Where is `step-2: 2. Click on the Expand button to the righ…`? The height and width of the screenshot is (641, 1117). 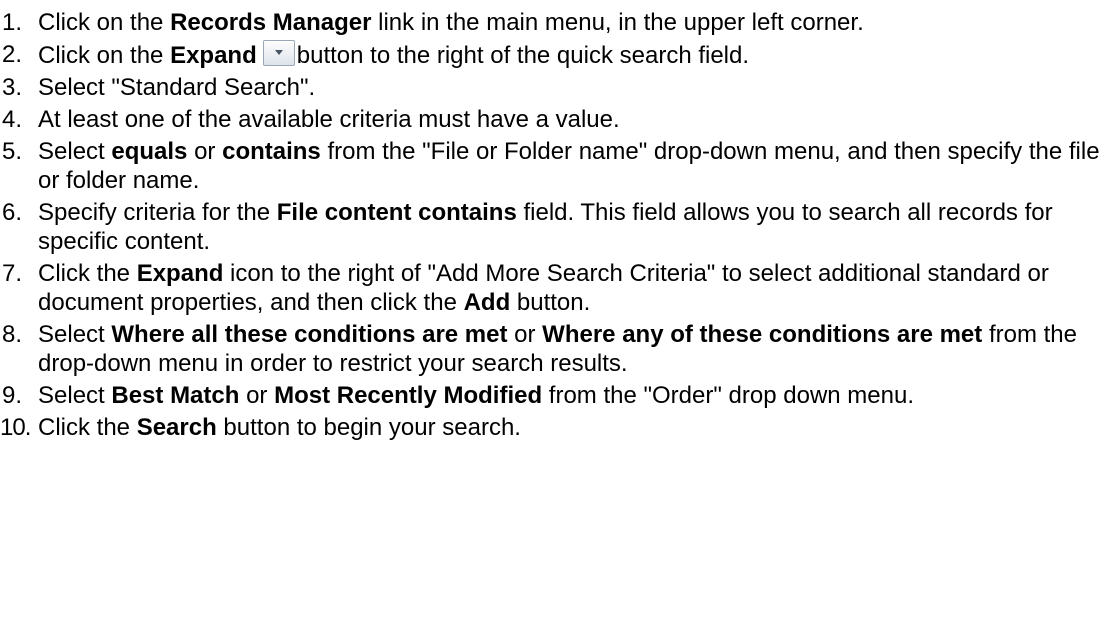 step-2: 2. Click on the Expand button to the righ… is located at coordinates (550, 55).